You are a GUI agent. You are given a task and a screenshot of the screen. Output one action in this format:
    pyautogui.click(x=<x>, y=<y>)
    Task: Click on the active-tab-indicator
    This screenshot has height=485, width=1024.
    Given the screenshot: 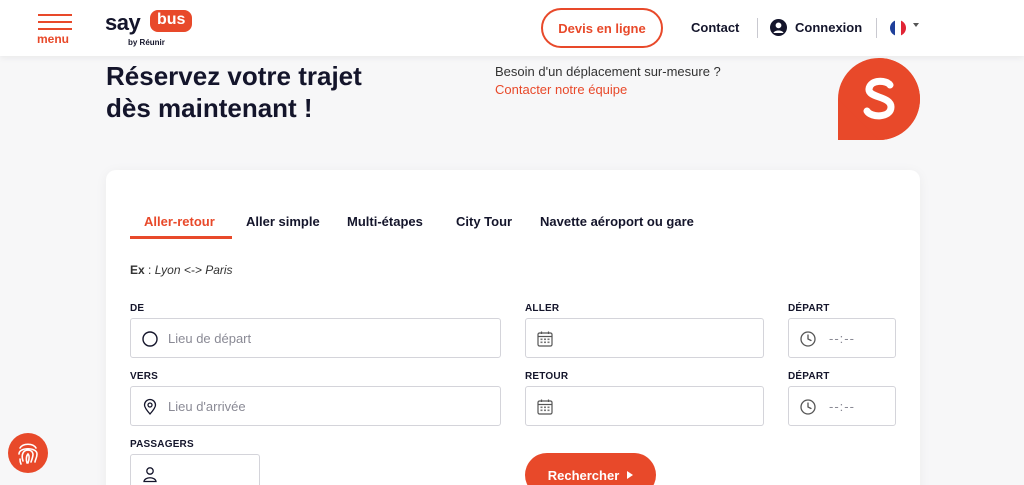 What is the action you would take?
    pyautogui.click(x=181, y=237)
    